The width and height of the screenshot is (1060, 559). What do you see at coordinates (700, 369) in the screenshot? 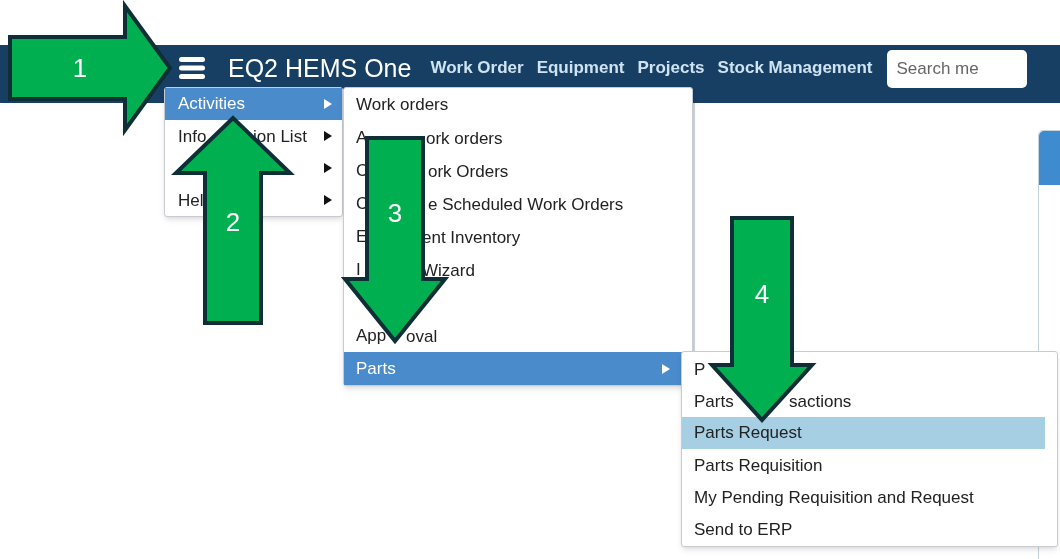
I see `menu-item: P` at bounding box center [700, 369].